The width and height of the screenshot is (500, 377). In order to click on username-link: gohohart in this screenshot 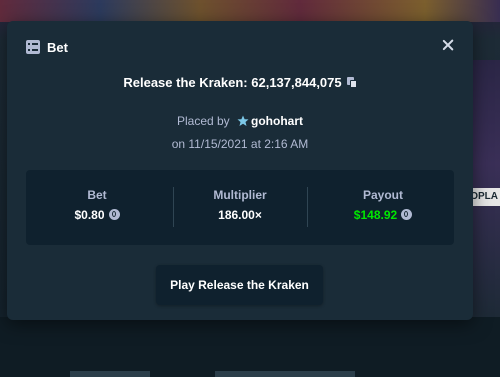, I will do `click(277, 121)`.